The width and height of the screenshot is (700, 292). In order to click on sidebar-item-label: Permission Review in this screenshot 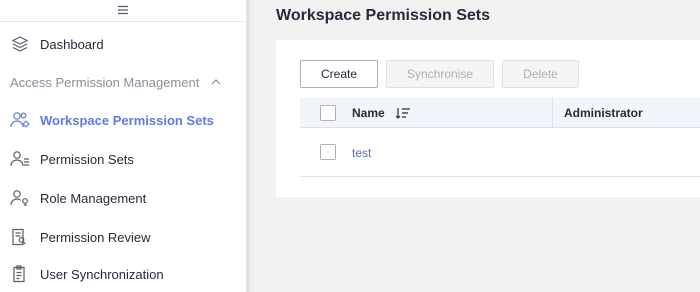, I will do `click(95, 237)`.